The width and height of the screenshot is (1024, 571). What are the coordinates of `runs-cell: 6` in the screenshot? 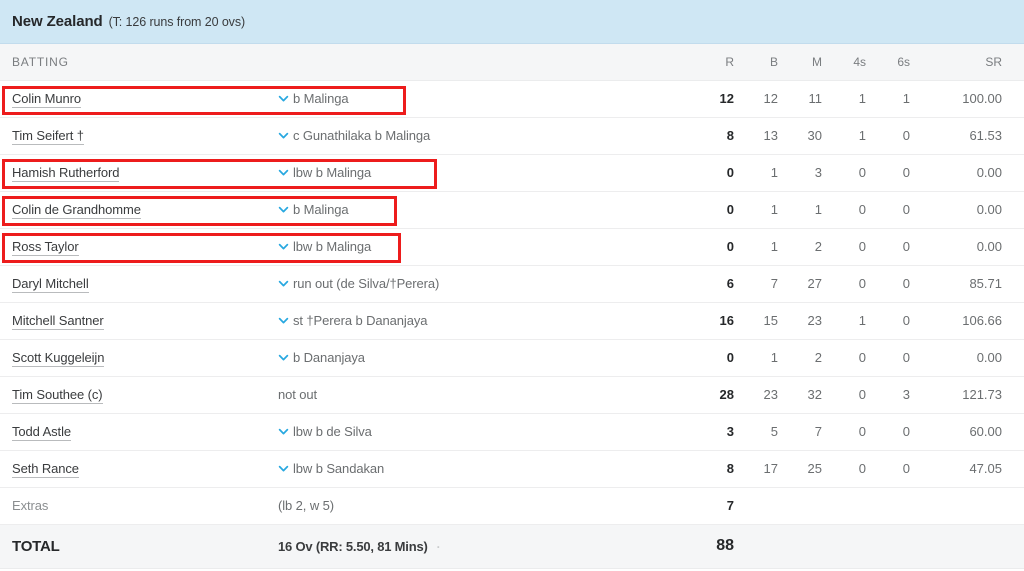 It's located at (725, 284).